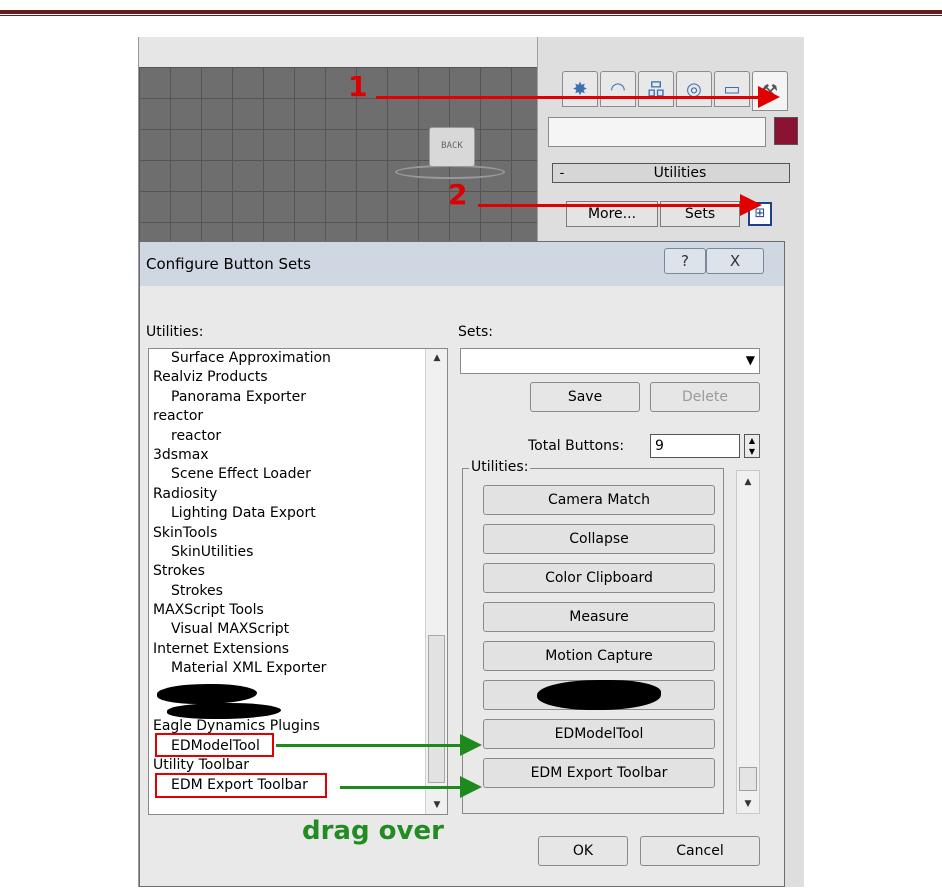 The height and width of the screenshot is (889, 942). I want to click on list-item: Lighting Data Export, so click(298, 513).